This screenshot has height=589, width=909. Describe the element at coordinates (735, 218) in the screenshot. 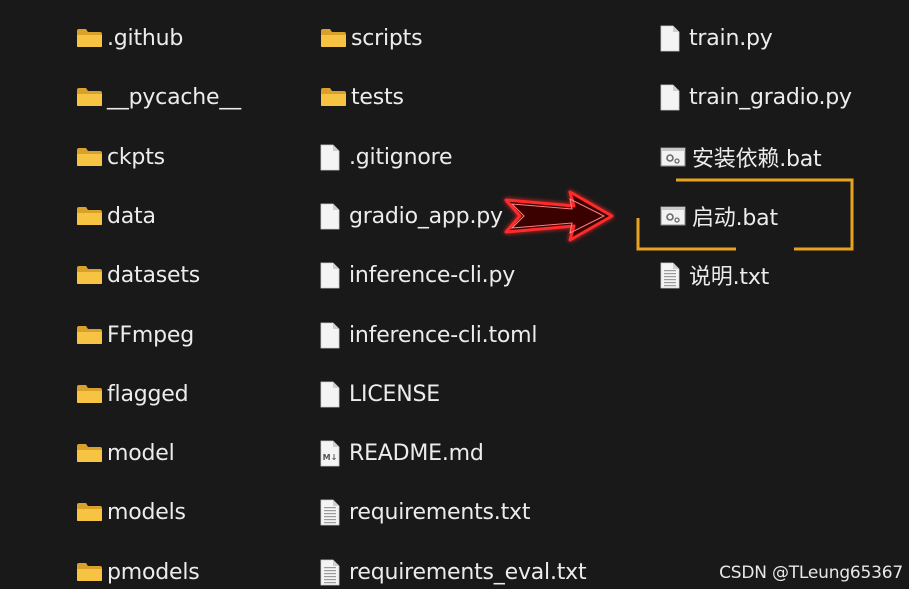

I see `item-label: 启动.bat` at that location.